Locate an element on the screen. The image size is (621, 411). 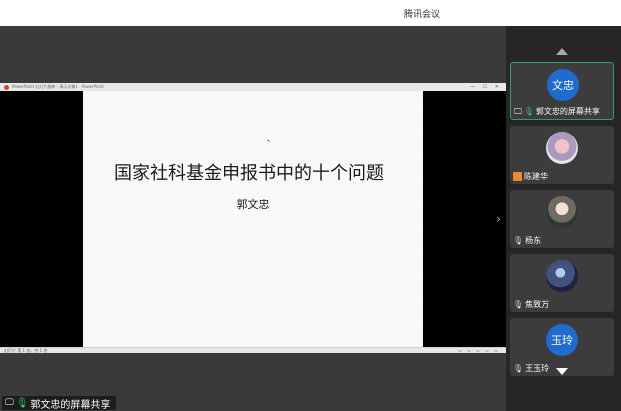
participant-tile: 陈建华 is located at coordinates (562, 155).